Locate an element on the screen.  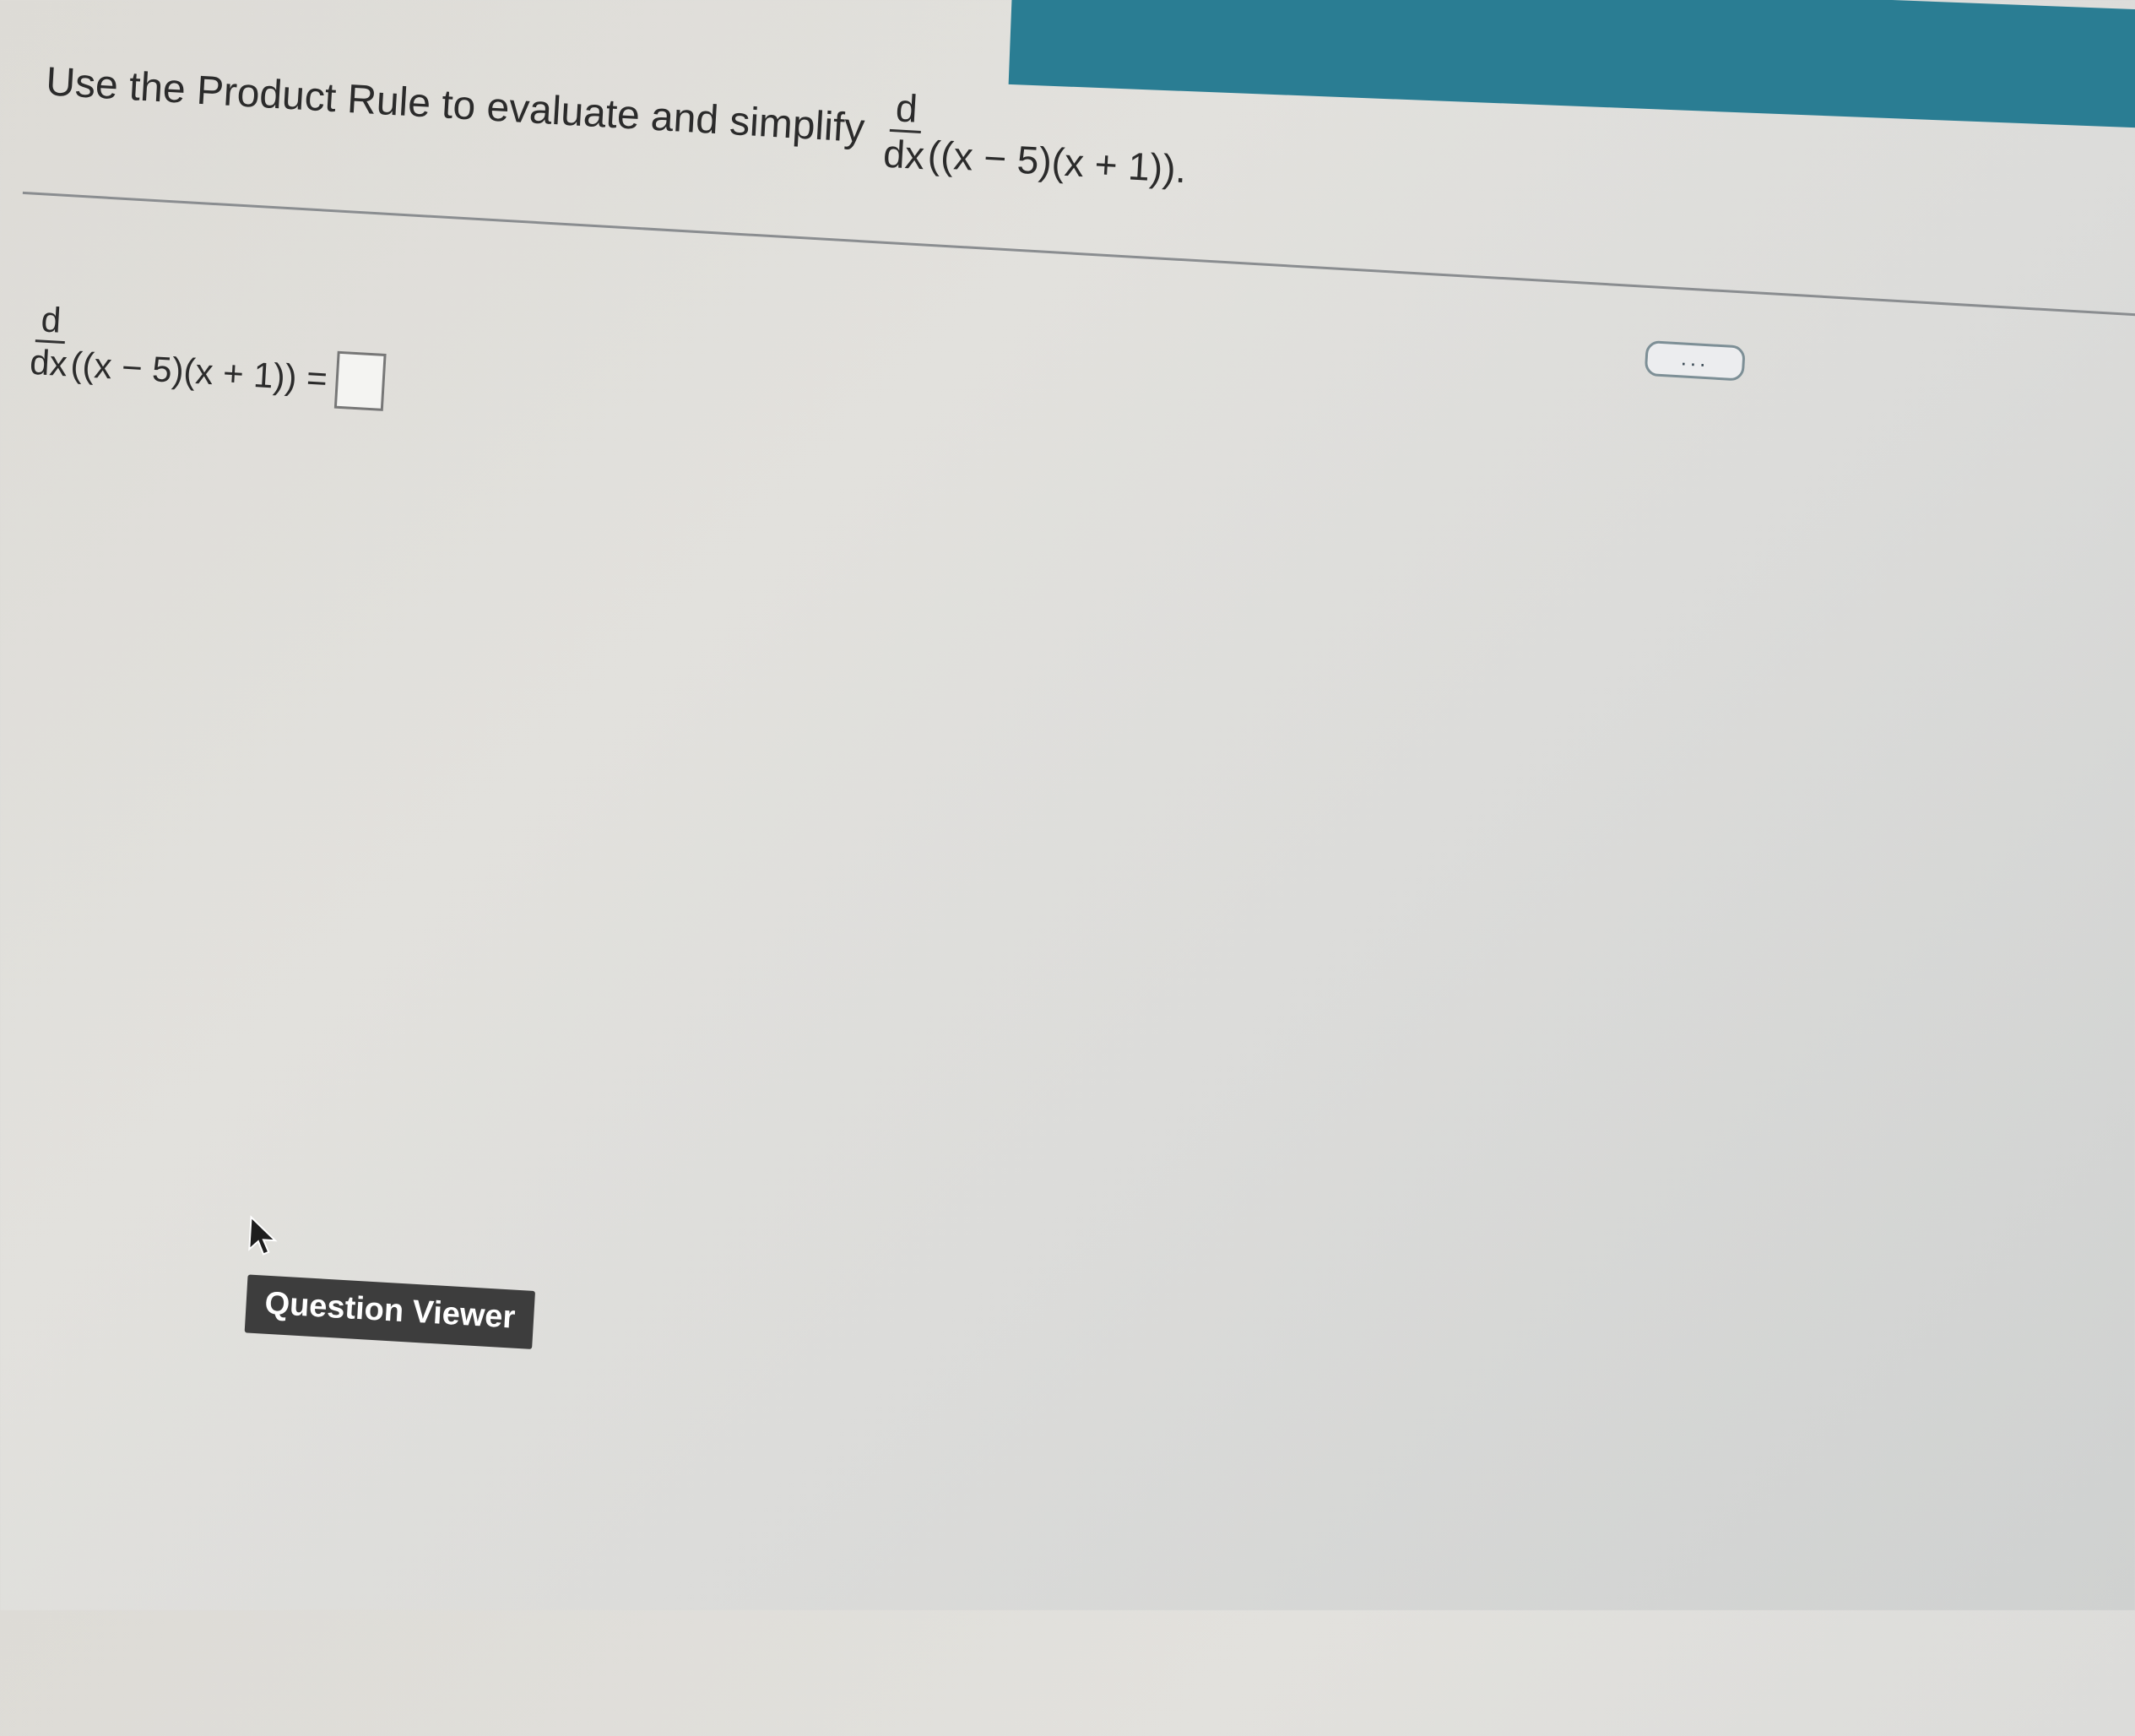
answer-expression: ((x − 5)(x + 1)) = is located at coordinates (199, 372).